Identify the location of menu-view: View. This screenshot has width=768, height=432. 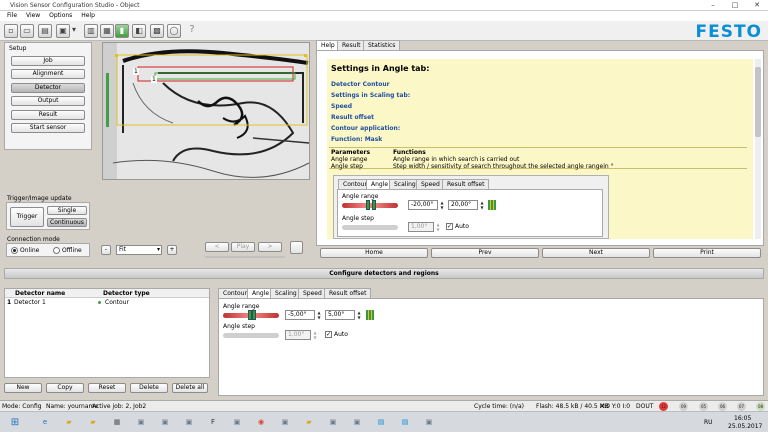
(33, 16).